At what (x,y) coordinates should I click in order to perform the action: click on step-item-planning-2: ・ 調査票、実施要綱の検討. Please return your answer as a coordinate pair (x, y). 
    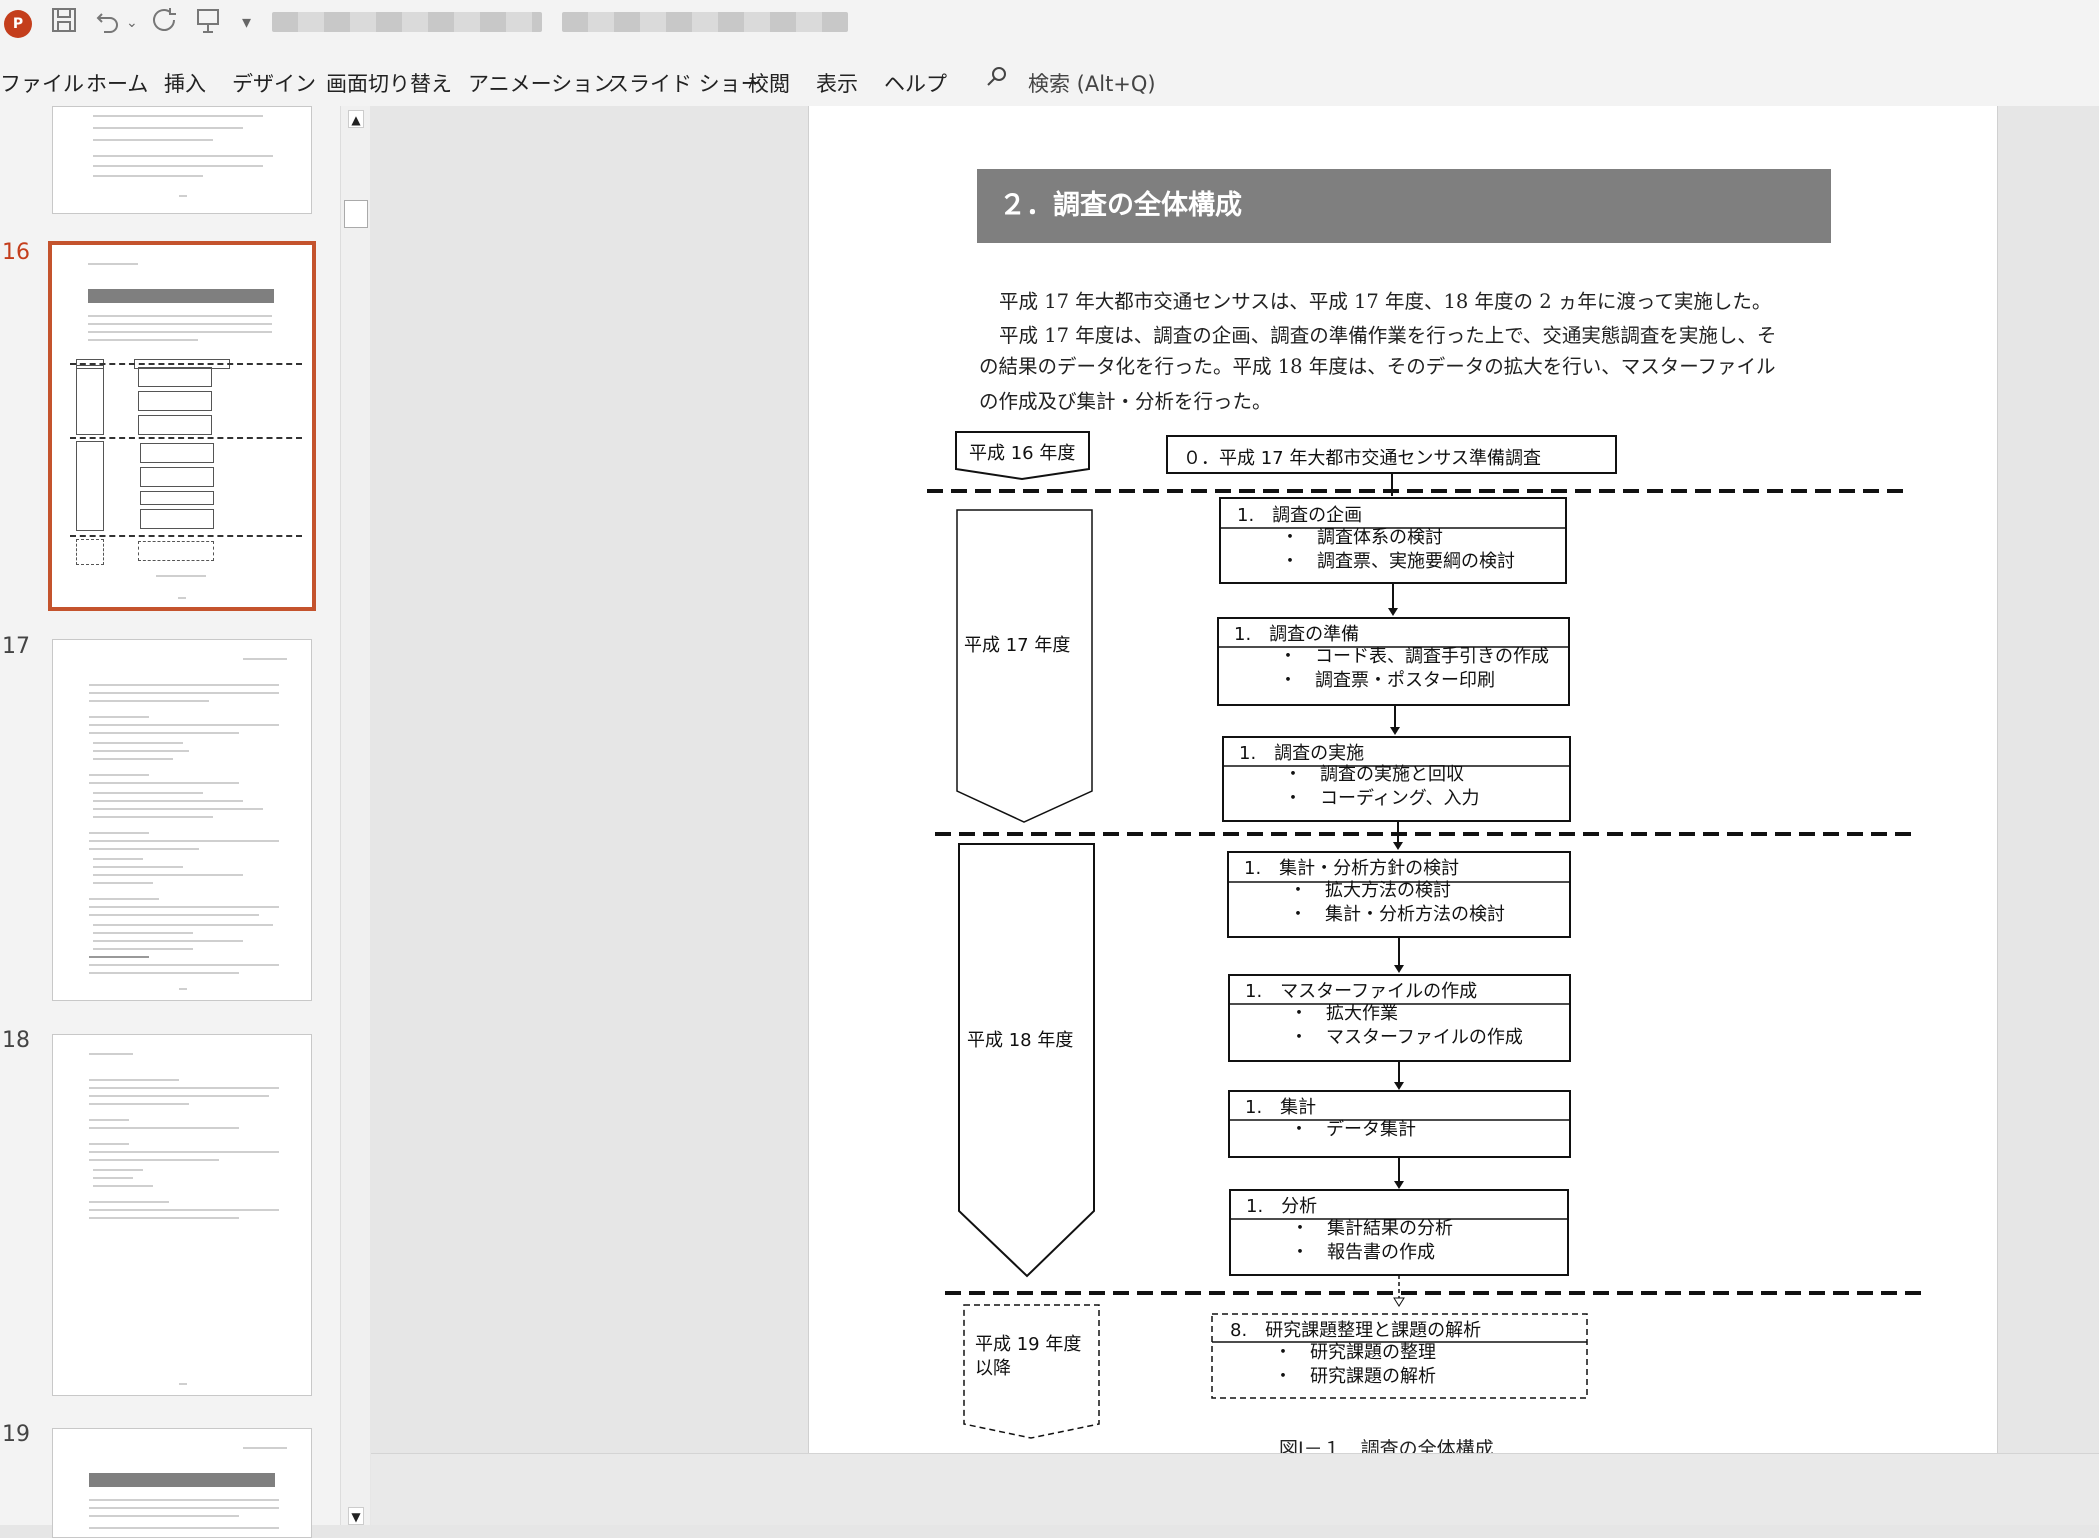
    Looking at the image, I should click on (1398, 561).